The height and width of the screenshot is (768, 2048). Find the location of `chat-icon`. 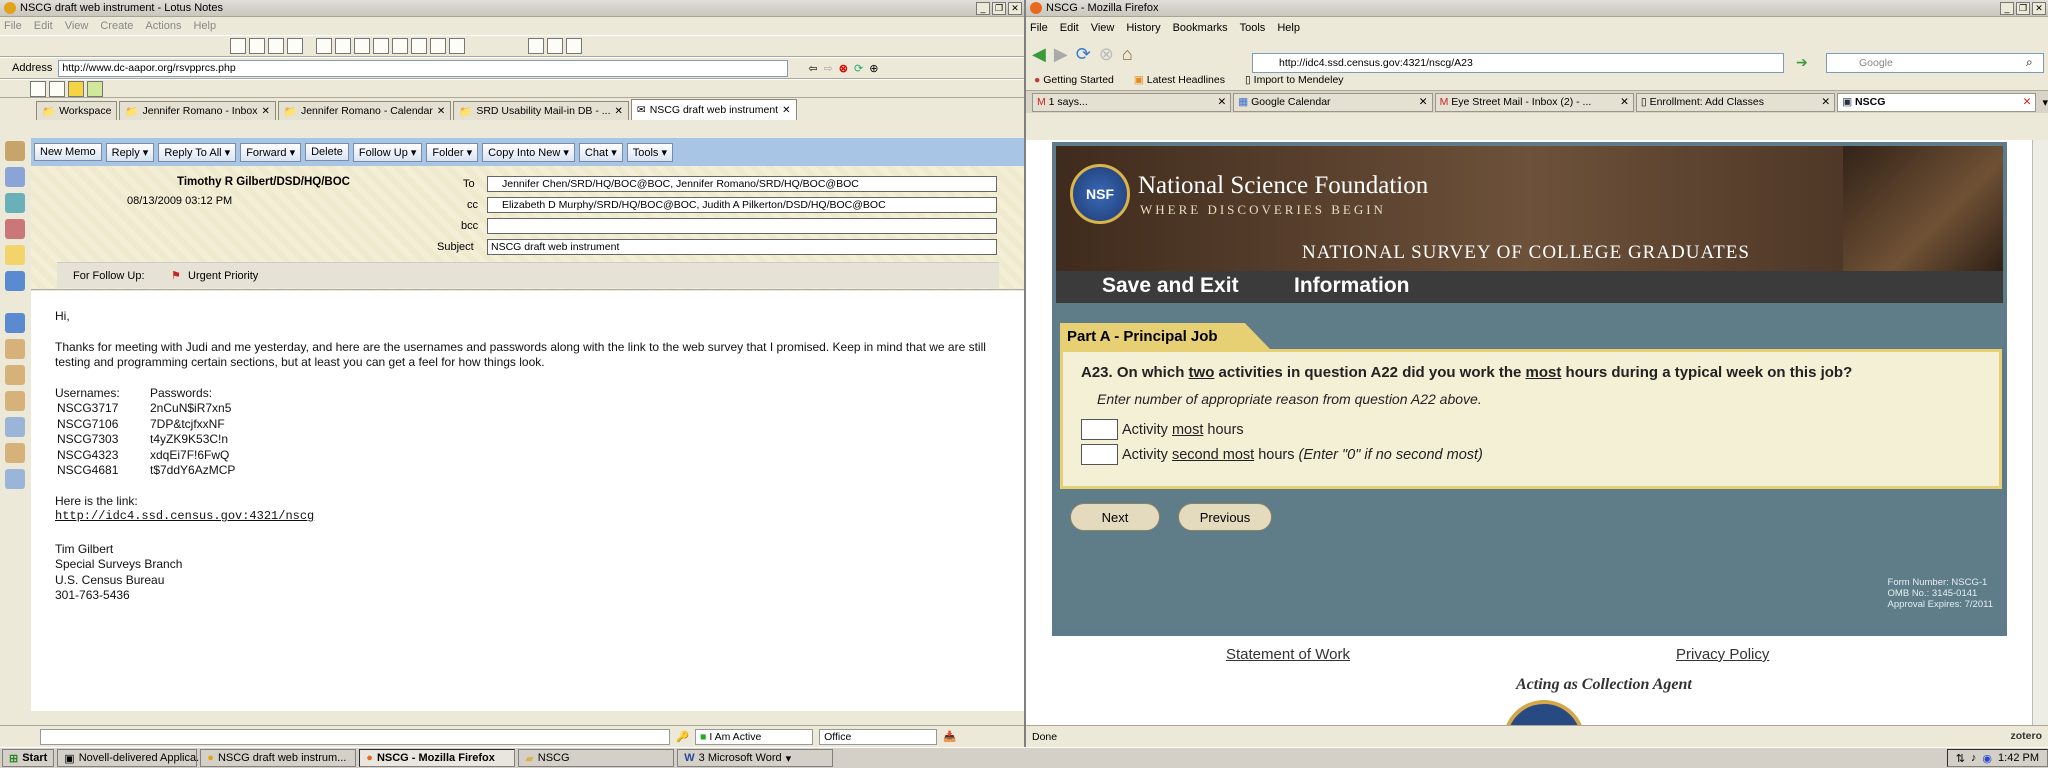

chat-icon is located at coordinates (57, 88).